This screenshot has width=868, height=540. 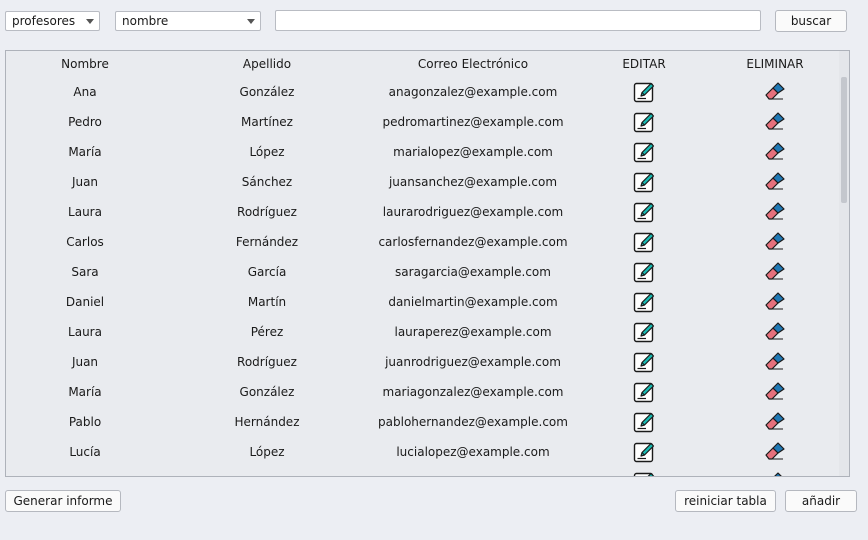 What do you see at coordinates (85, 122) in the screenshot?
I see `cell-nombre: Pedro` at bounding box center [85, 122].